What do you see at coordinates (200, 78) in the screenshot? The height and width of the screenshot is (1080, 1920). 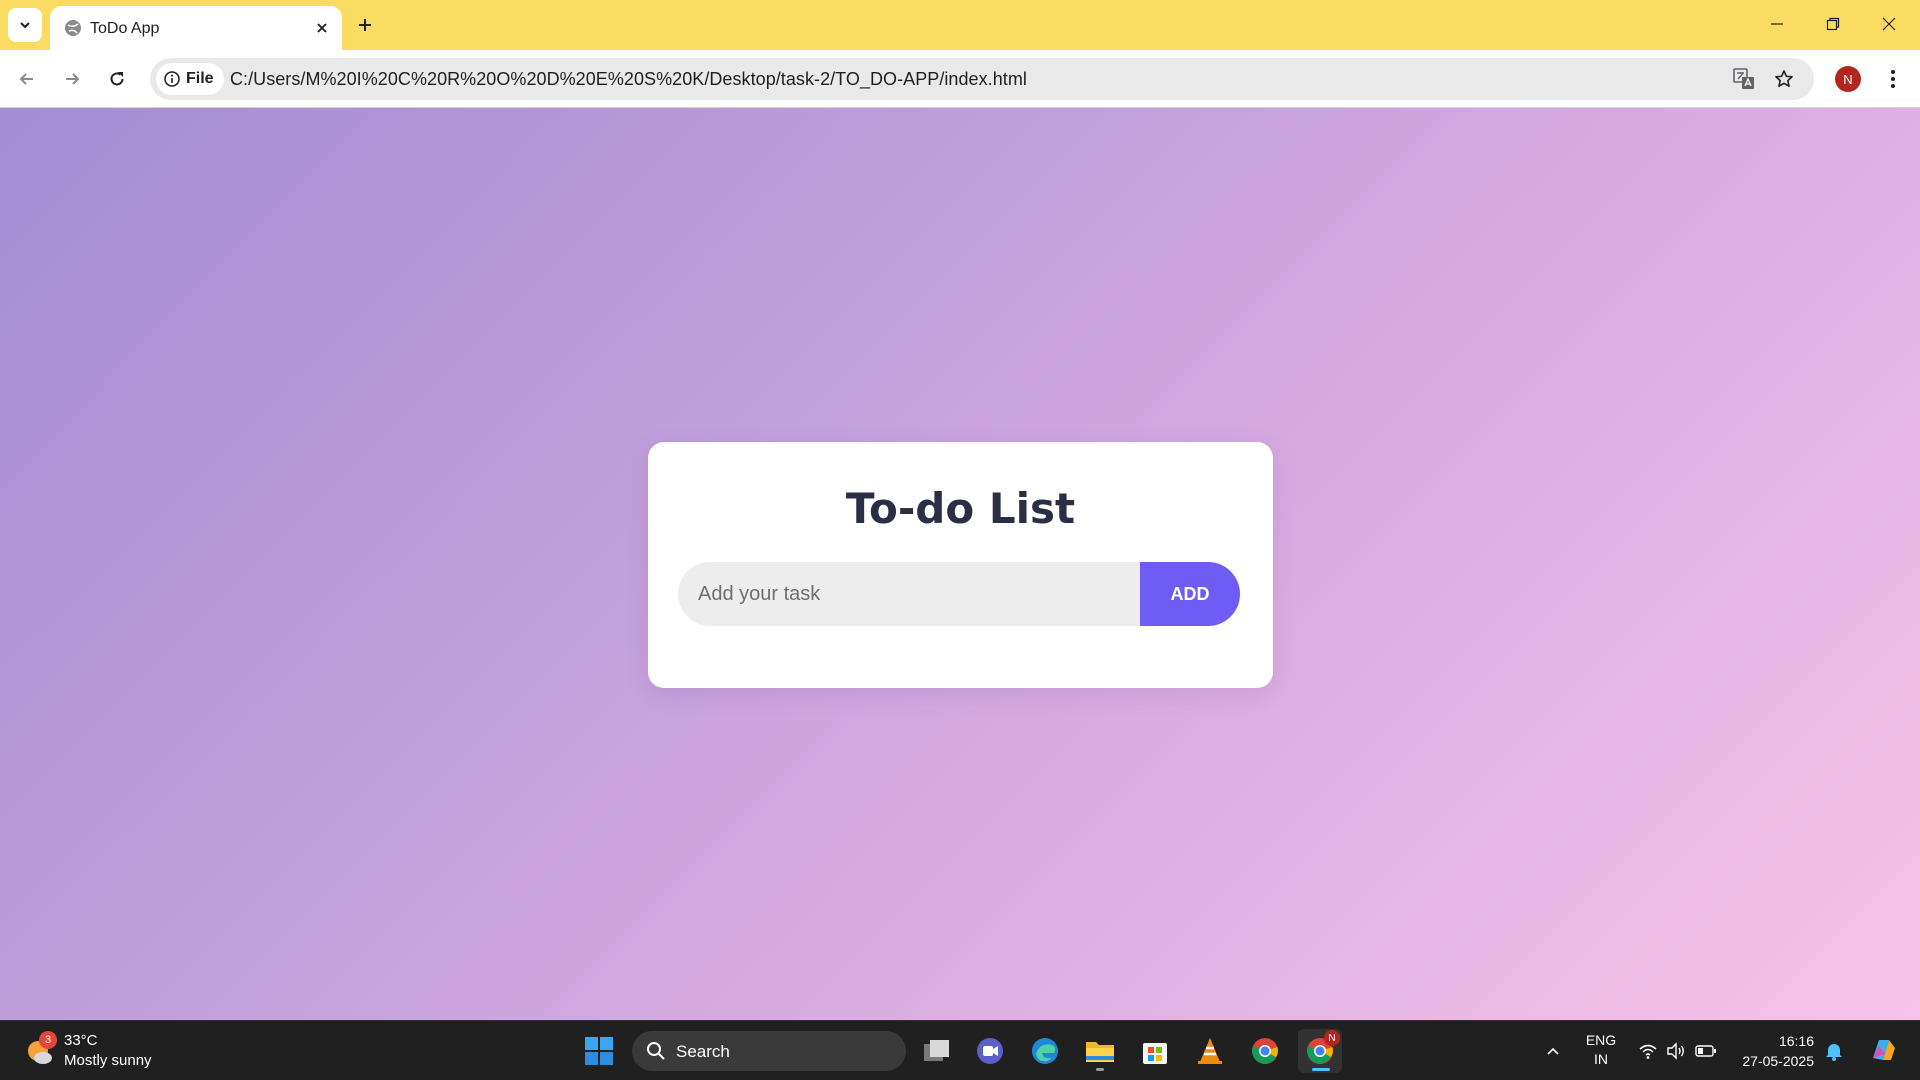 I see `site-chip-label: File` at bounding box center [200, 78].